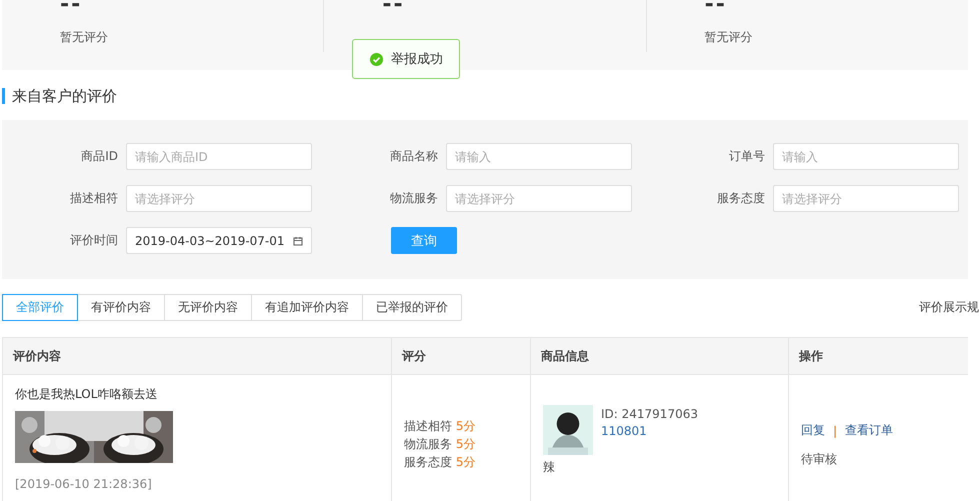  What do you see at coordinates (440, 462) in the screenshot?
I see `rating-line: 服务态度 5分` at bounding box center [440, 462].